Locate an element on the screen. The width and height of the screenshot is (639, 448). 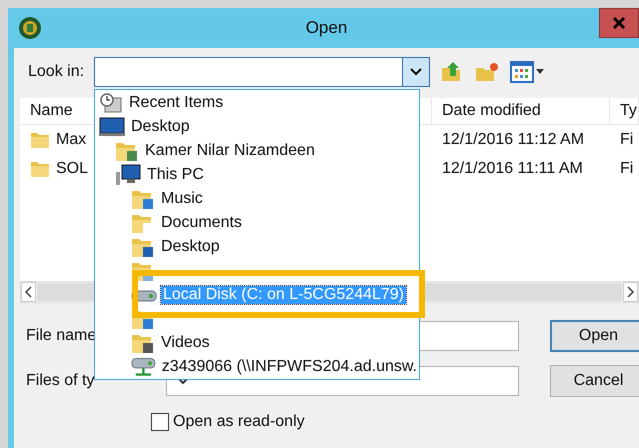
close-icon is located at coordinates (619, 23).